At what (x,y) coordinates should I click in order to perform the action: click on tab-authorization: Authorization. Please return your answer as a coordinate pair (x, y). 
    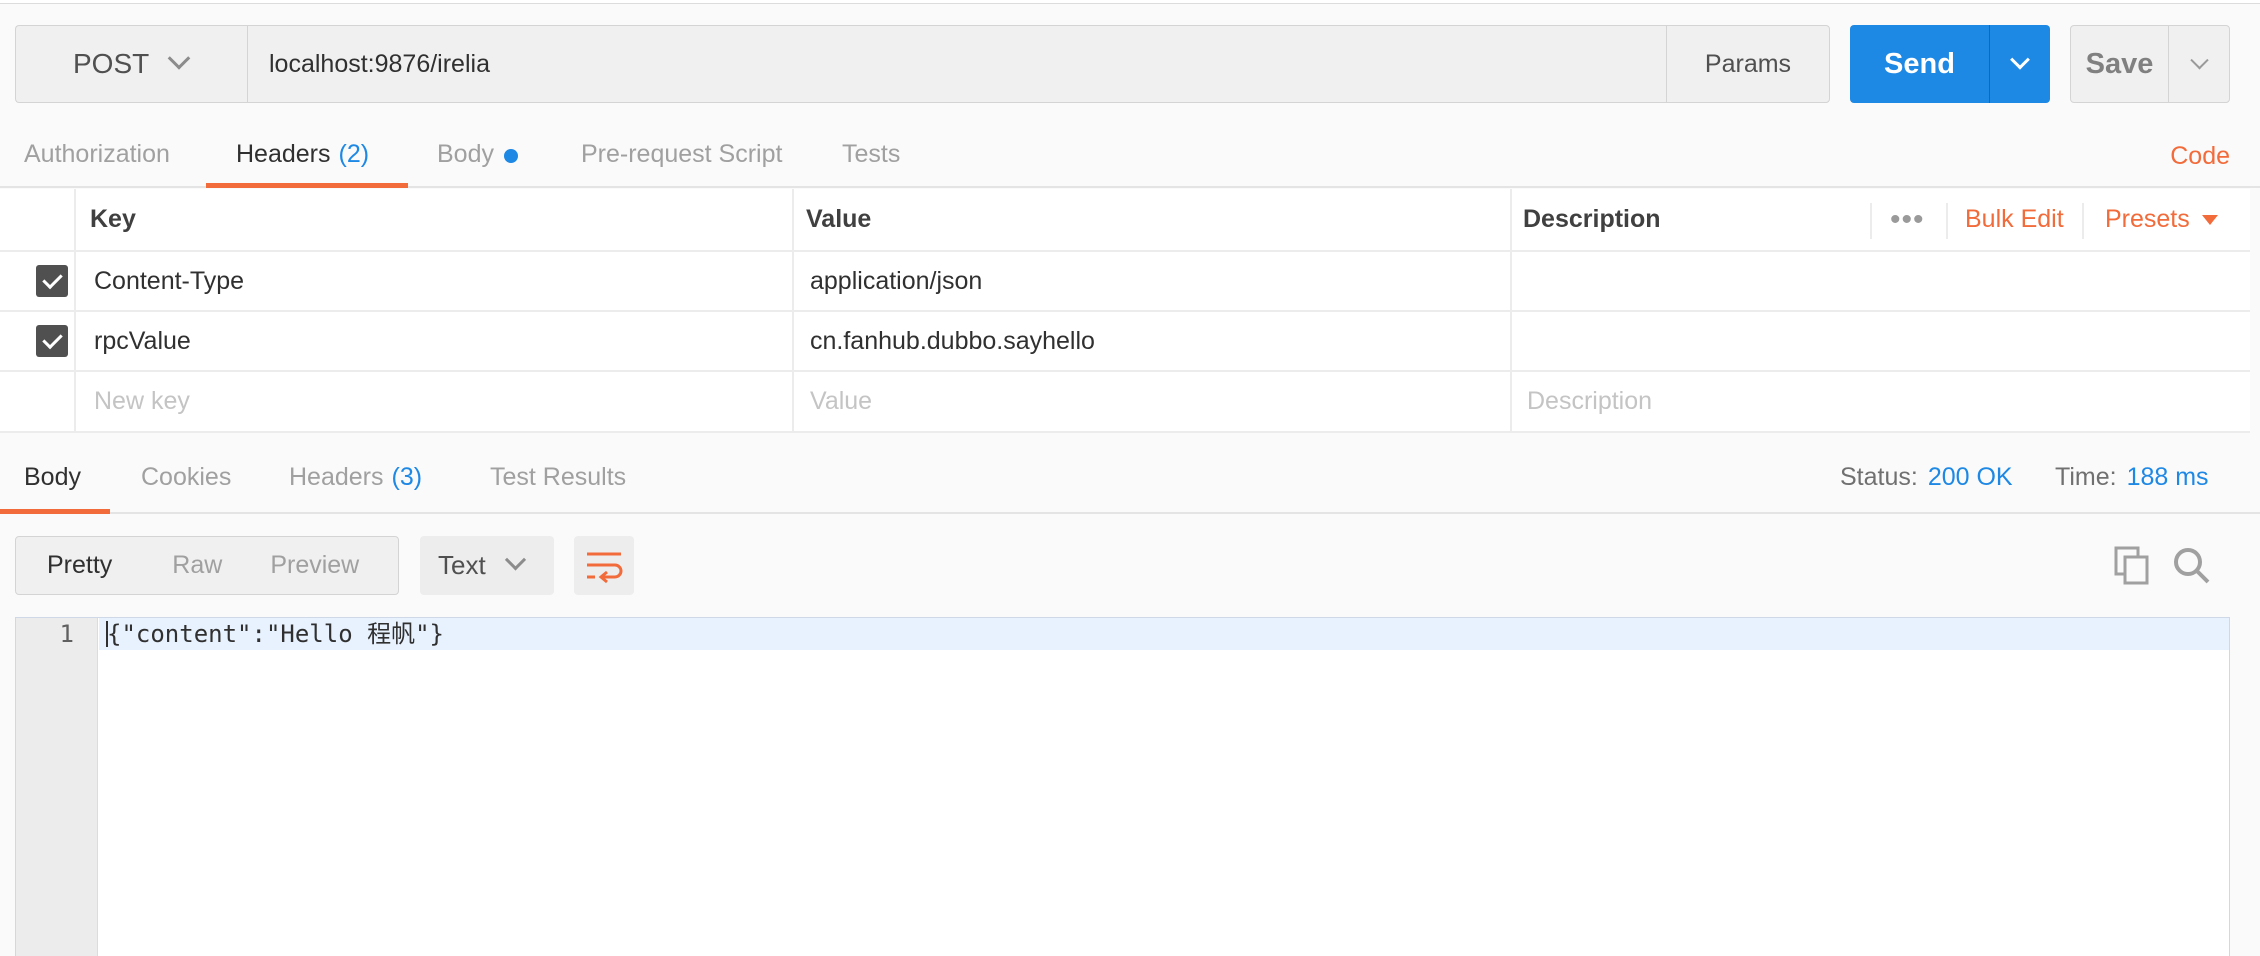
    Looking at the image, I should click on (97, 159).